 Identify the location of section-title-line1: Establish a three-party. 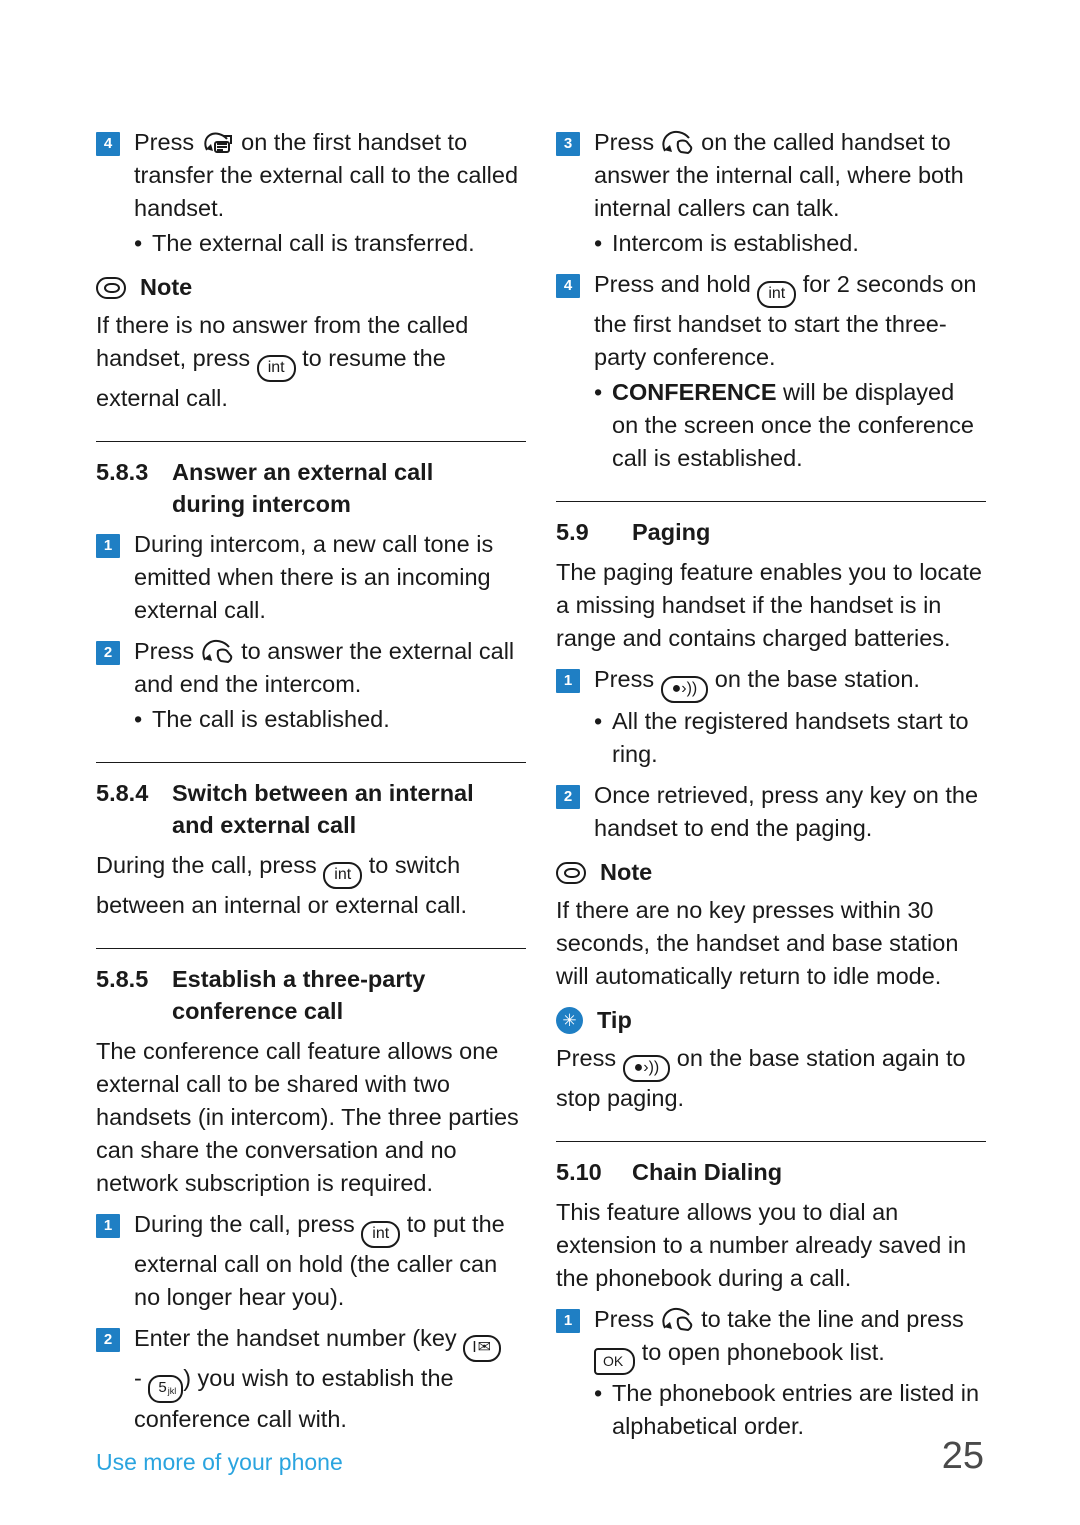
(299, 979).